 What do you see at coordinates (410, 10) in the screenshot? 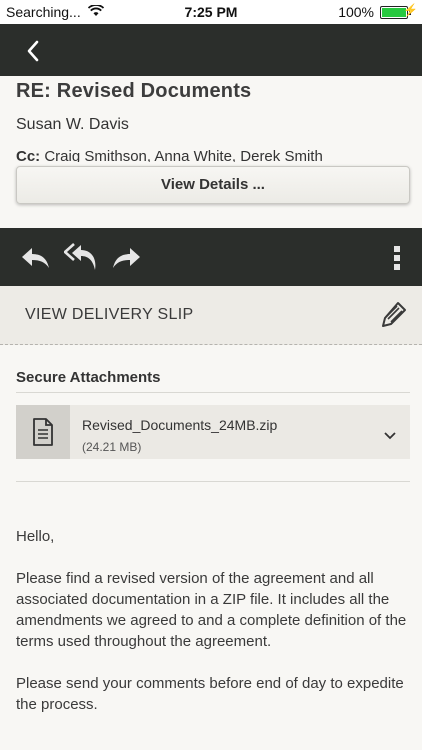
I see `charging-icon: ⚡` at bounding box center [410, 10].